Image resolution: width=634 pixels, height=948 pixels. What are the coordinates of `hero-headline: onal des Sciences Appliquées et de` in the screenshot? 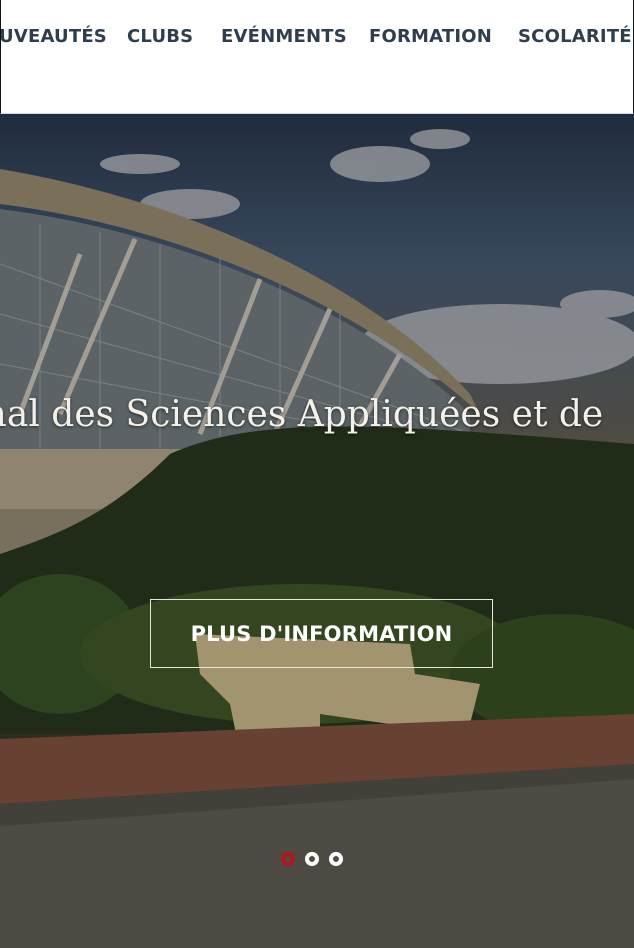 It's located at (302, 414).